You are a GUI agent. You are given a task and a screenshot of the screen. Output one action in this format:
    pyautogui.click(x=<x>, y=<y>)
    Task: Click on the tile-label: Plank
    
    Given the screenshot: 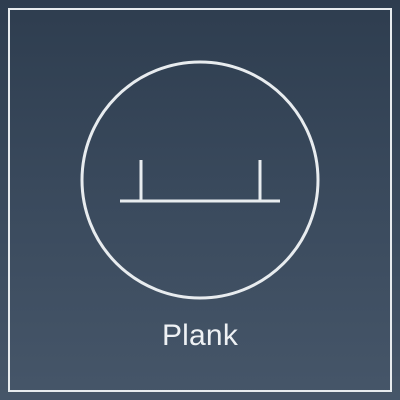 What is the action you would take?
    pyautogui.click(x=200, y=335)
    